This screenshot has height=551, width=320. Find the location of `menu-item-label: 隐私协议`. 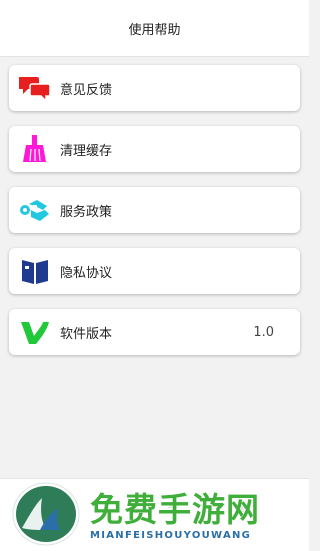

menu-item-label: 隐私协议 is located at coordinates (86, 273).